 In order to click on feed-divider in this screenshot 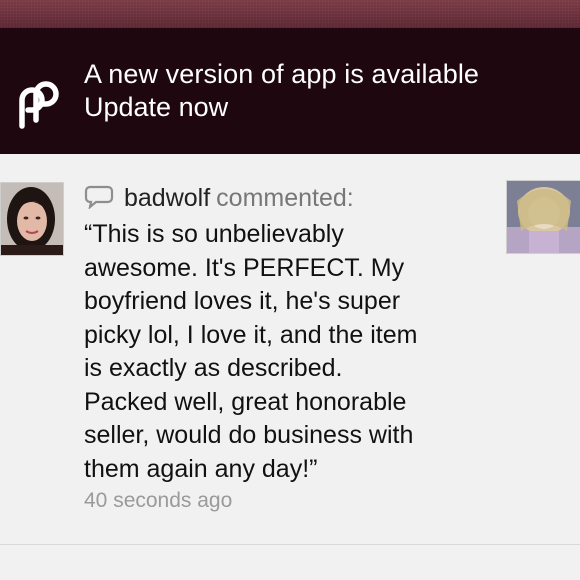, I will do `click(290, 544)`.